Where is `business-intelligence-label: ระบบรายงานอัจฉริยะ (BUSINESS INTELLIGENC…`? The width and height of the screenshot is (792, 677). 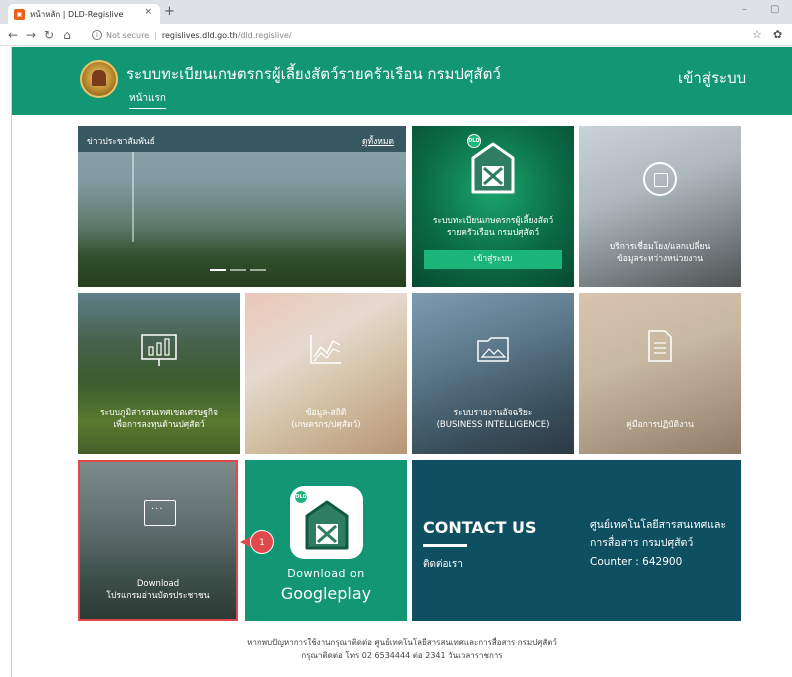 business-intelligence-label: ระบบรายงานอัจฉริยะ (BUSINESS INTELLIGENC… is located at coordinates (493, 419).